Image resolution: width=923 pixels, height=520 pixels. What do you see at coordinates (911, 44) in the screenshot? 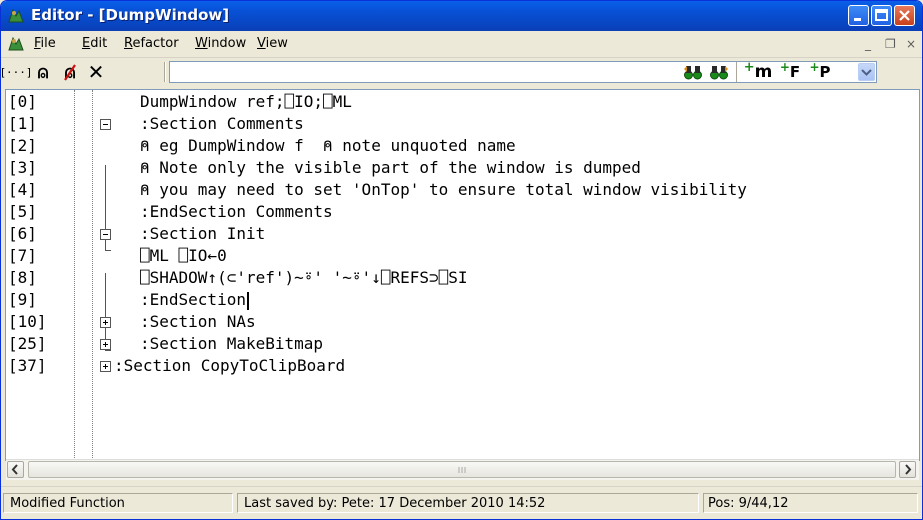
I see `mdi-close-button: ×` at bounding box center [911, 44].